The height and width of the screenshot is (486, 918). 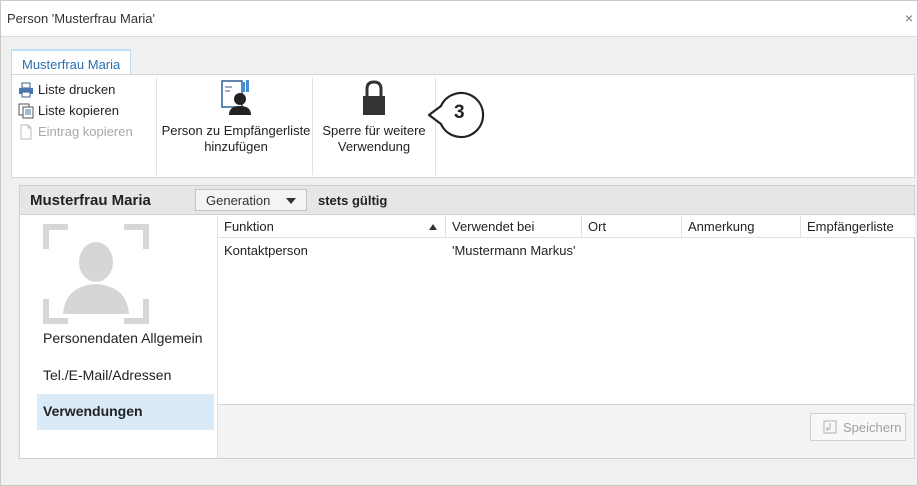 What do you see at coordinates (585, 249) in the screenshot?
I see `cell-ort` at bounding box center [585, 249].